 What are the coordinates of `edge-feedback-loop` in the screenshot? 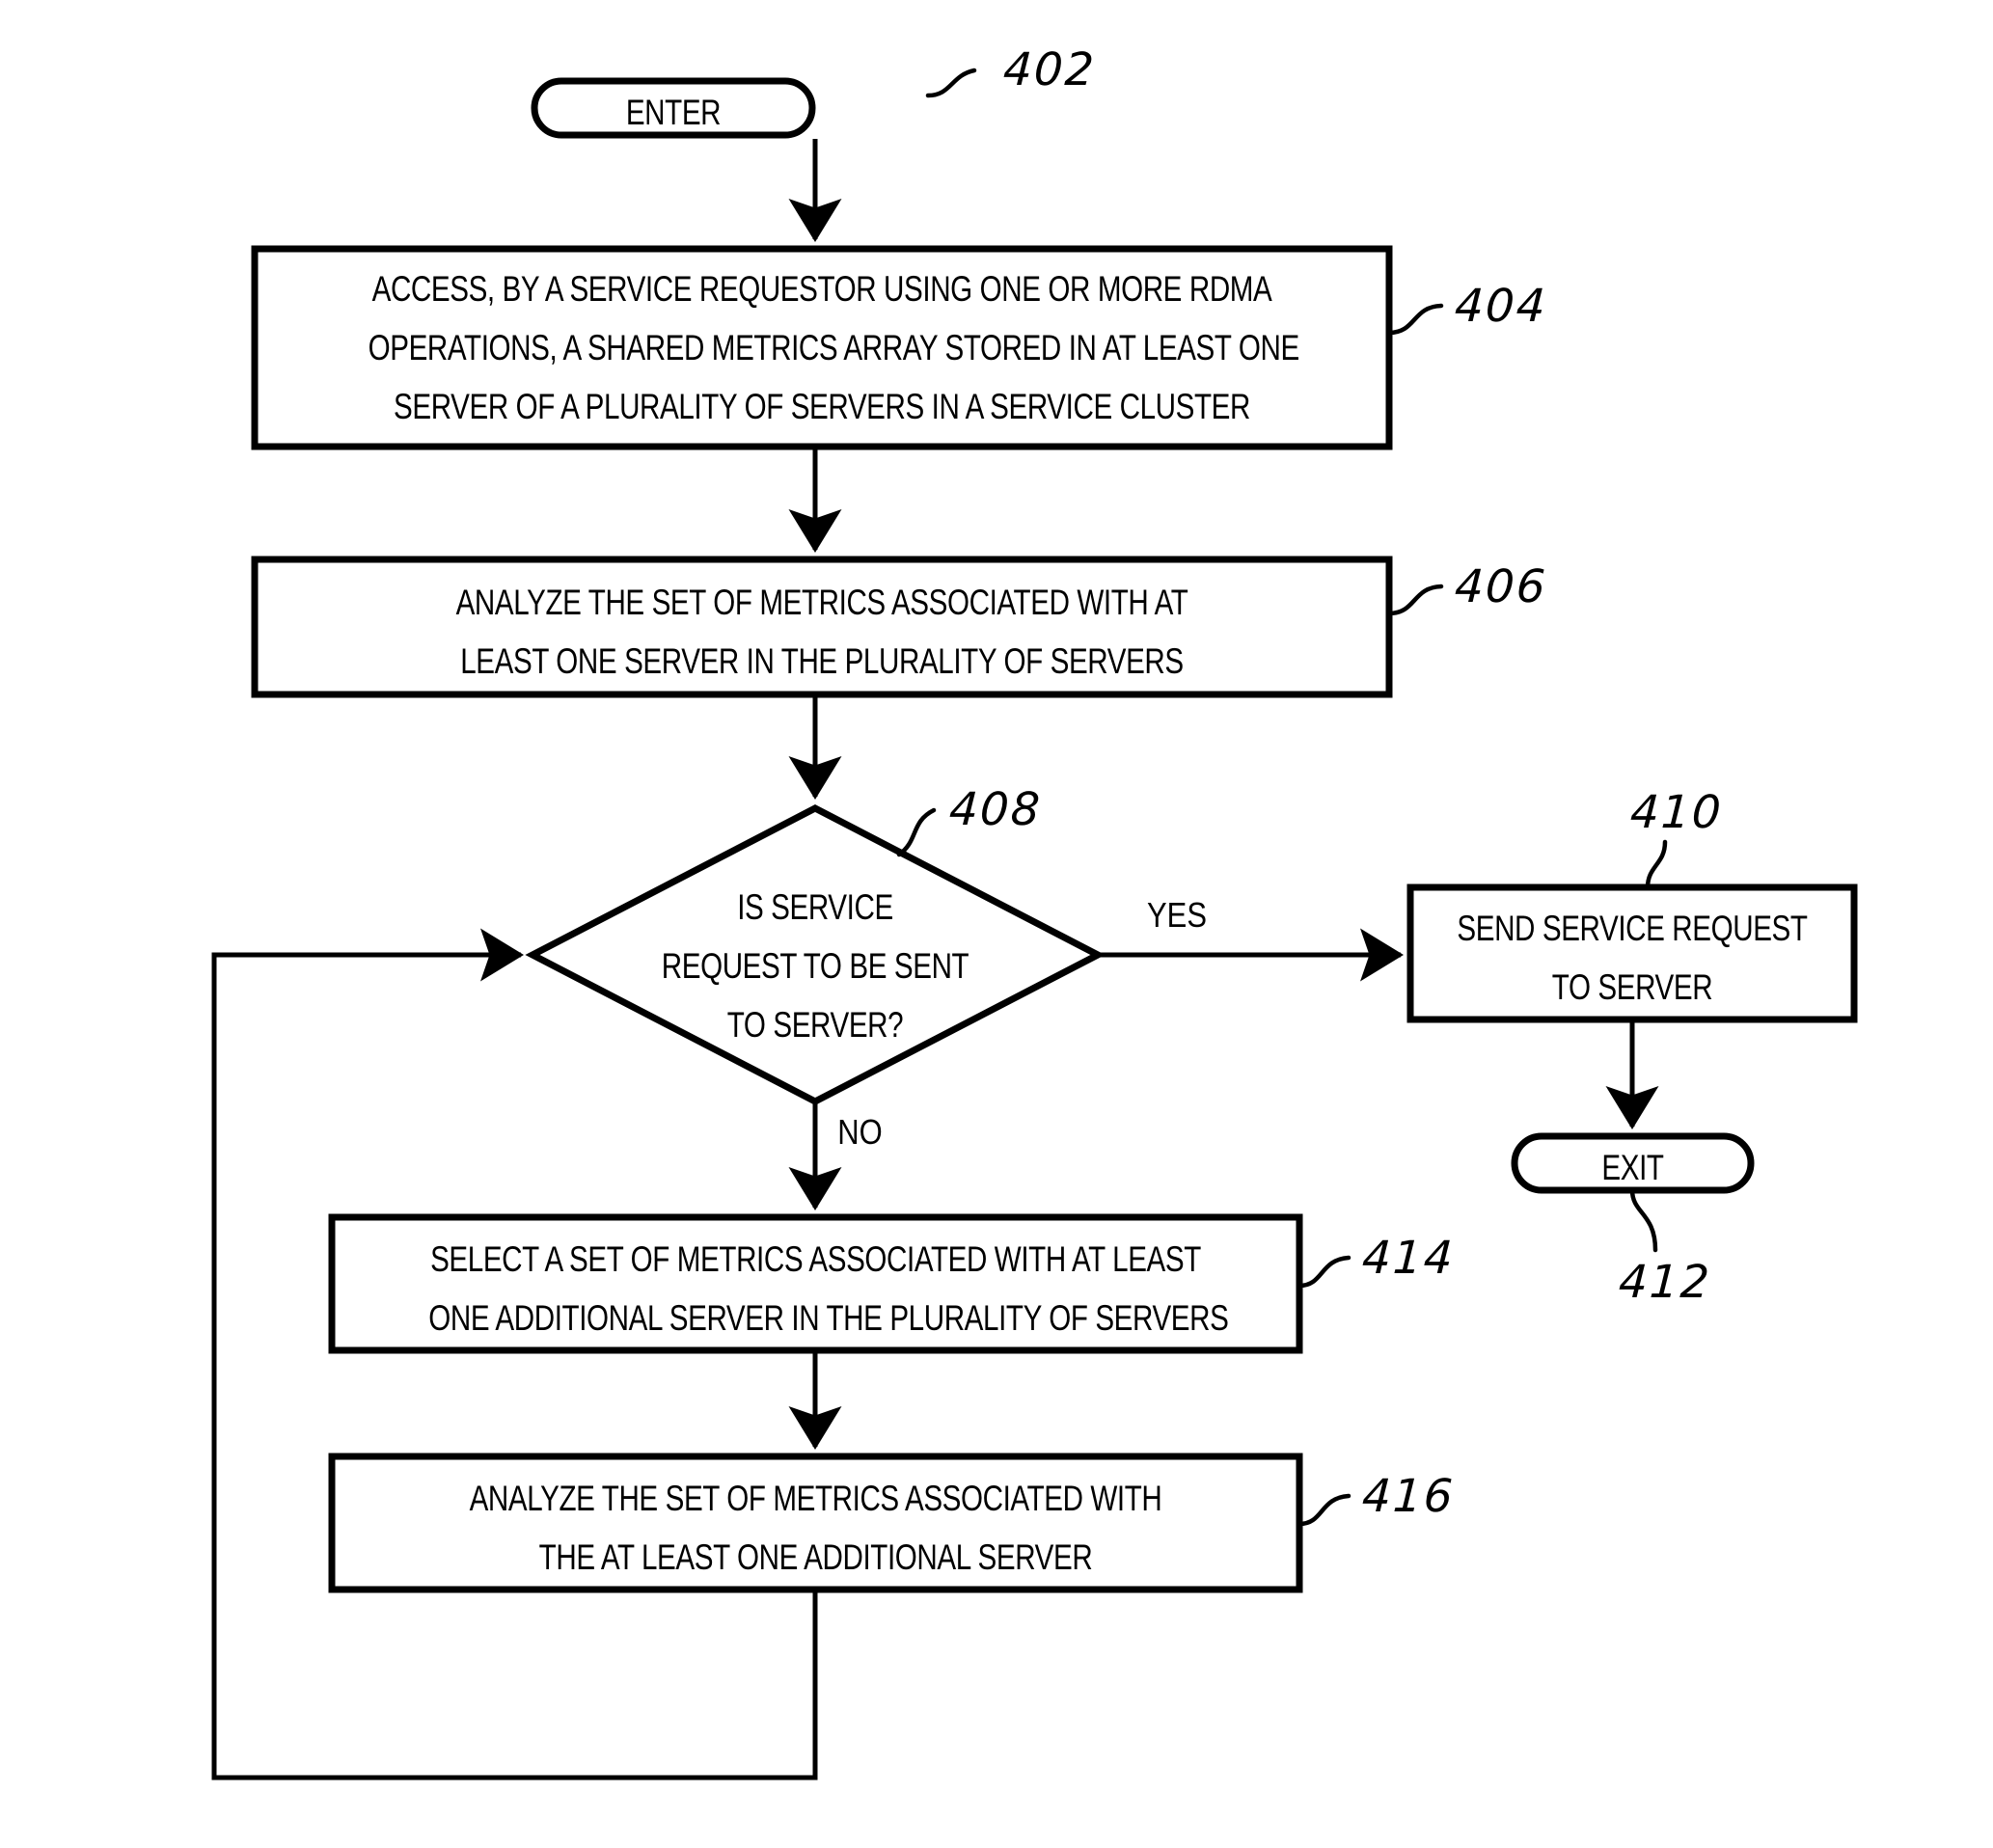 It's located at (514, 1354).